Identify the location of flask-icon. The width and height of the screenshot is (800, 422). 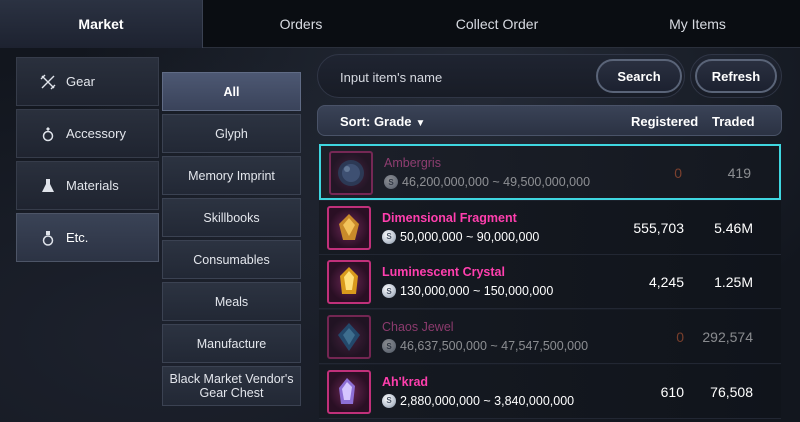
(48, 186).